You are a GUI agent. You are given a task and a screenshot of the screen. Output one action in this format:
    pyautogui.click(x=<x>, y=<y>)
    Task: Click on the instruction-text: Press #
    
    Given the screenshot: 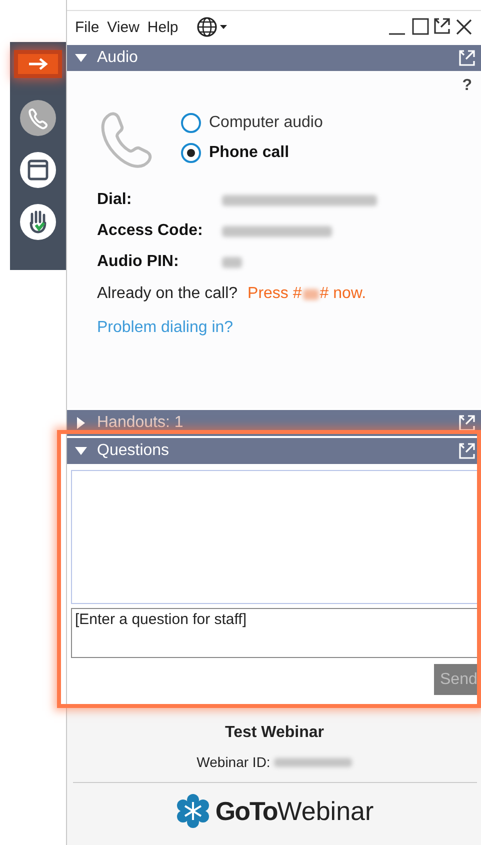 What is the action you would take?
    pyautogui.click(x=275, y=294)
    